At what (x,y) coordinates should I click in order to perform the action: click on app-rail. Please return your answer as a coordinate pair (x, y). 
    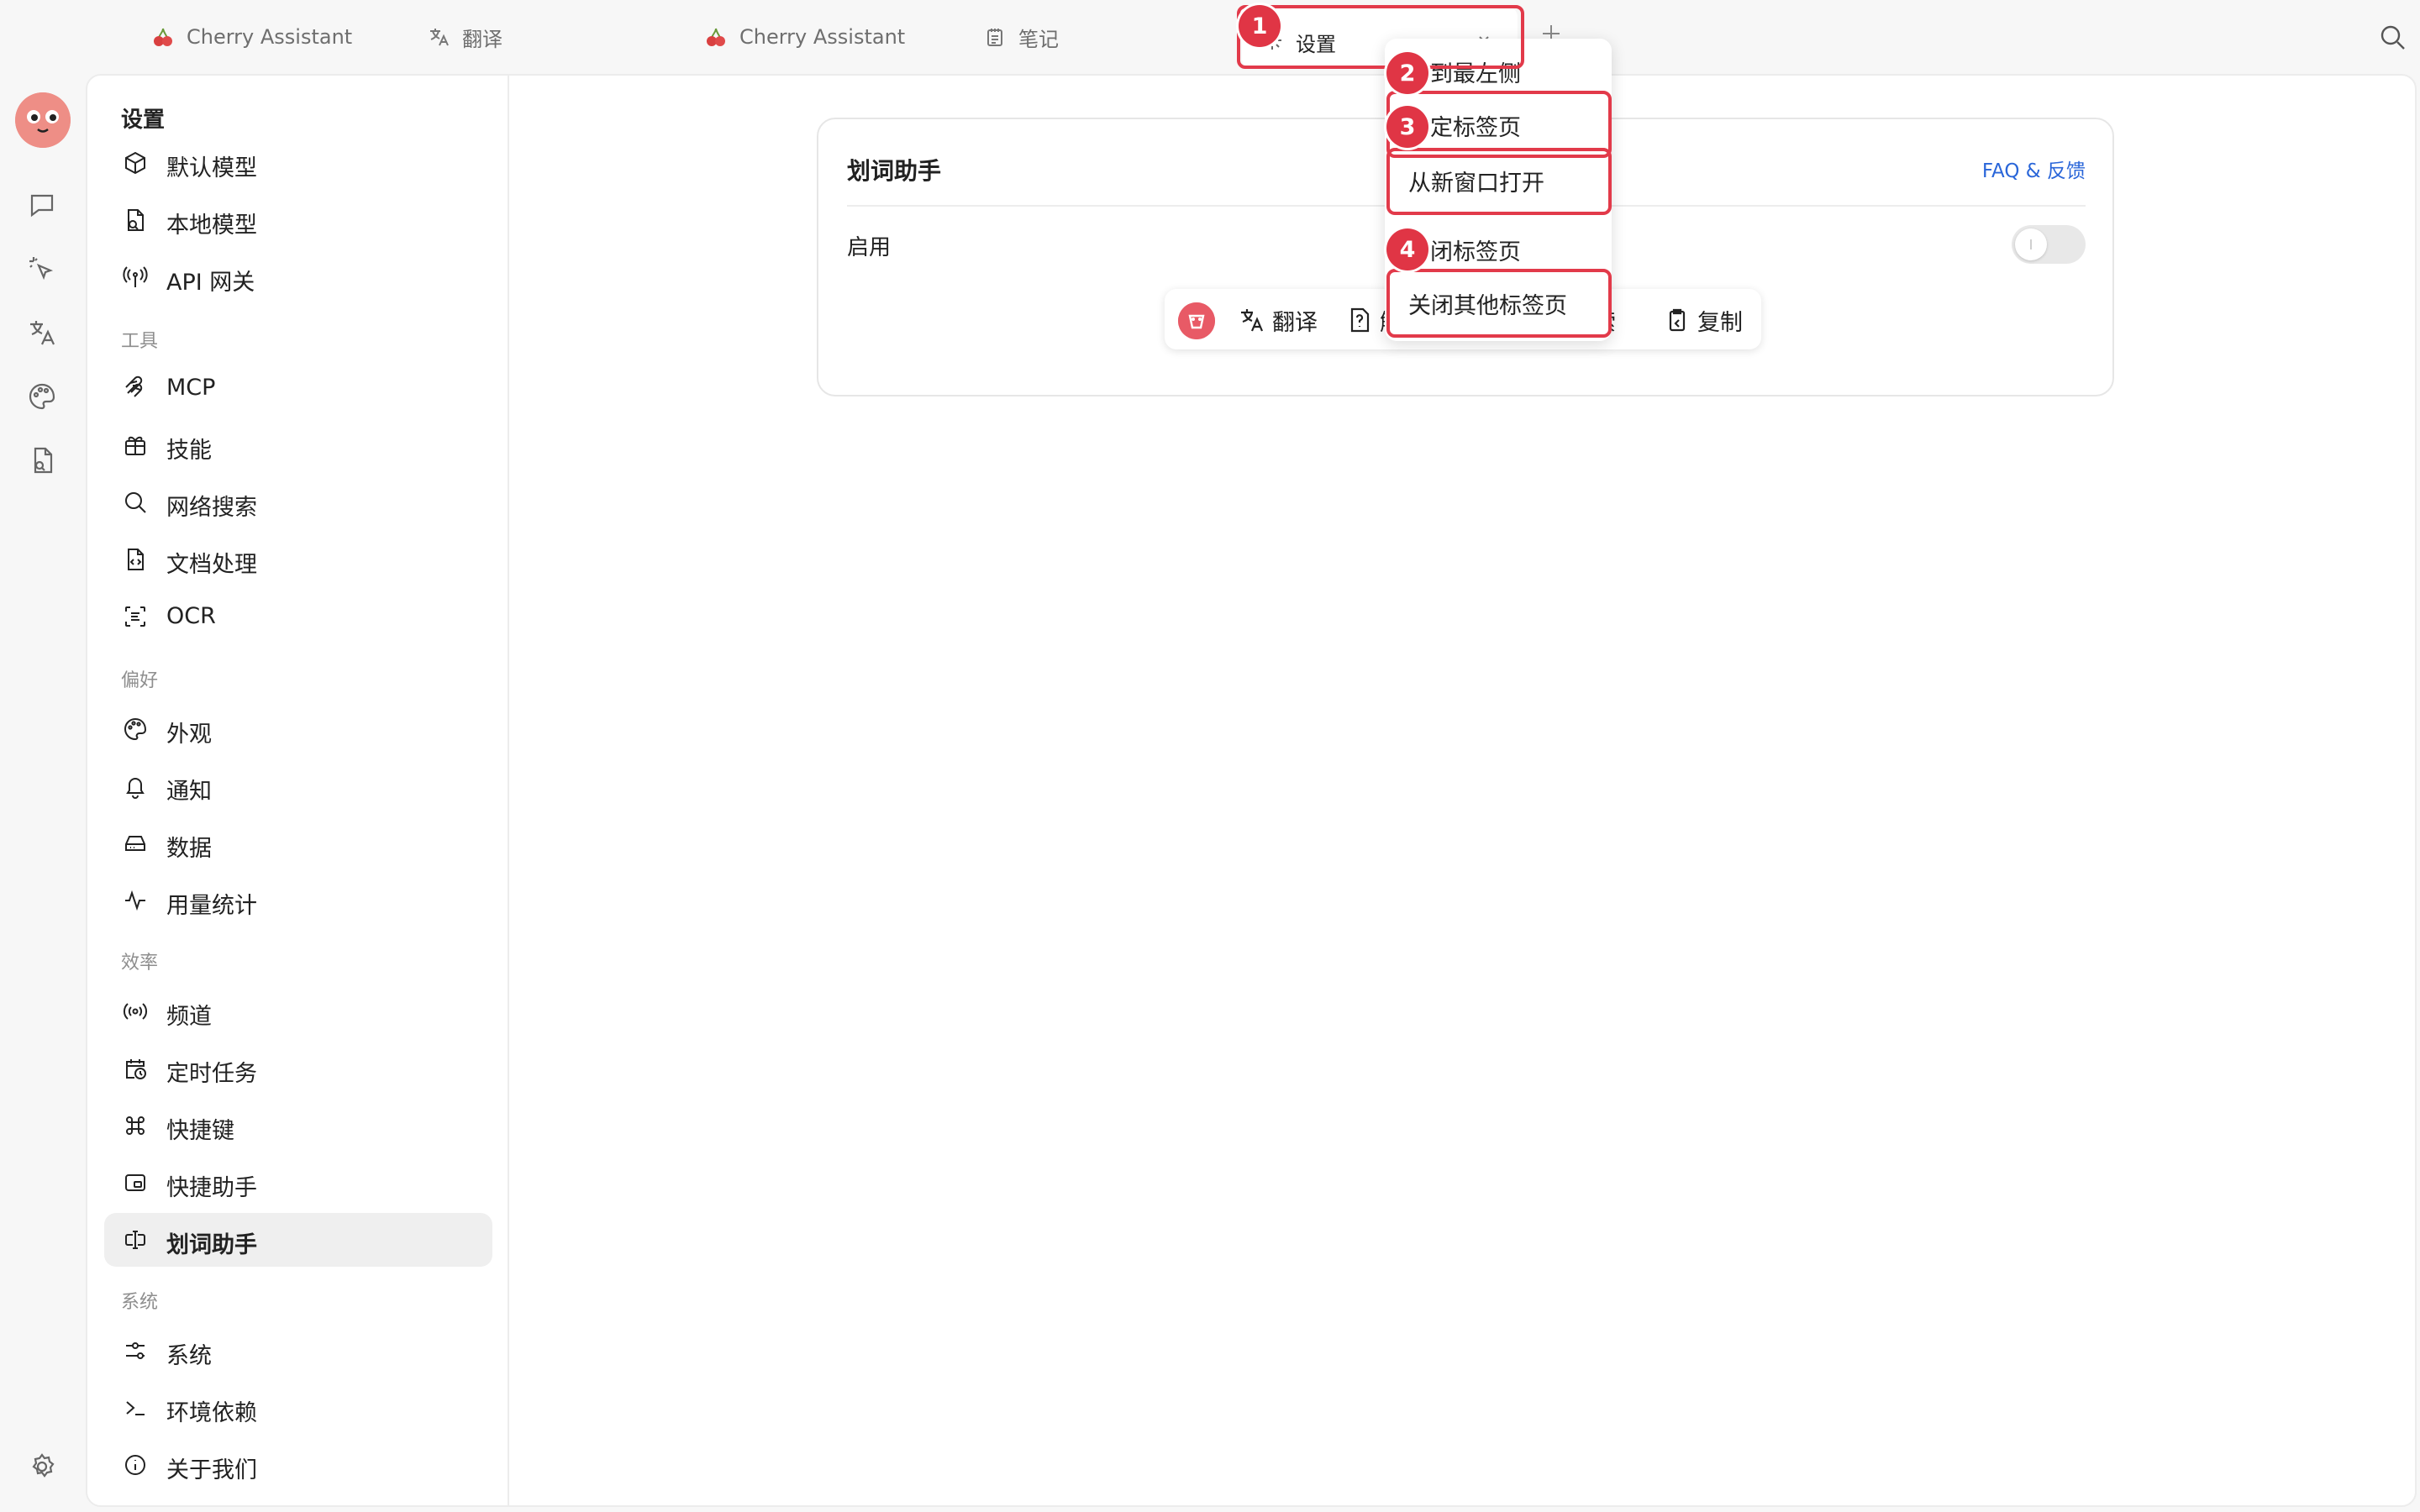
    Looking at the image, I should click on (42, 793).